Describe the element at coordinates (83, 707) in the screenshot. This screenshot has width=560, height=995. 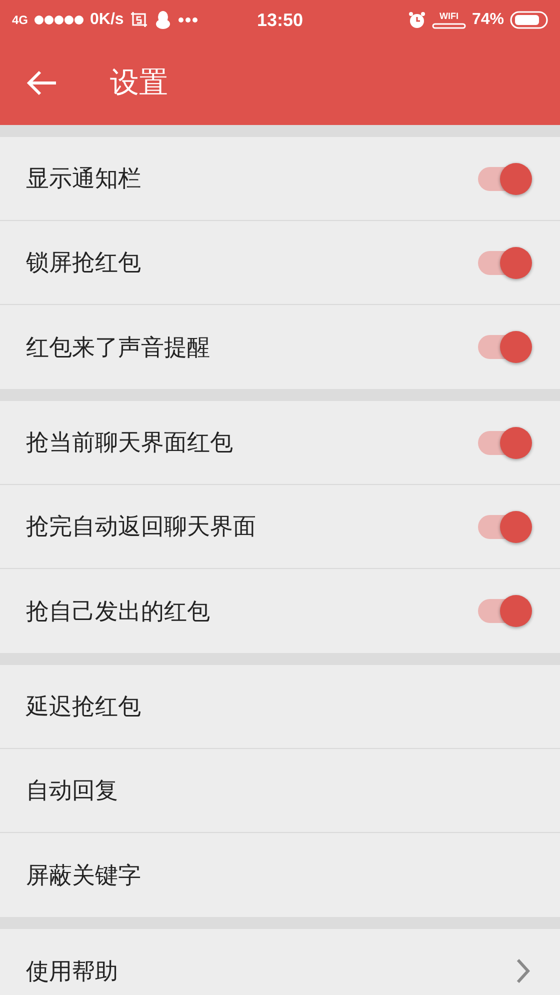
I see `setting-label: 延迟抢红包` at that location.